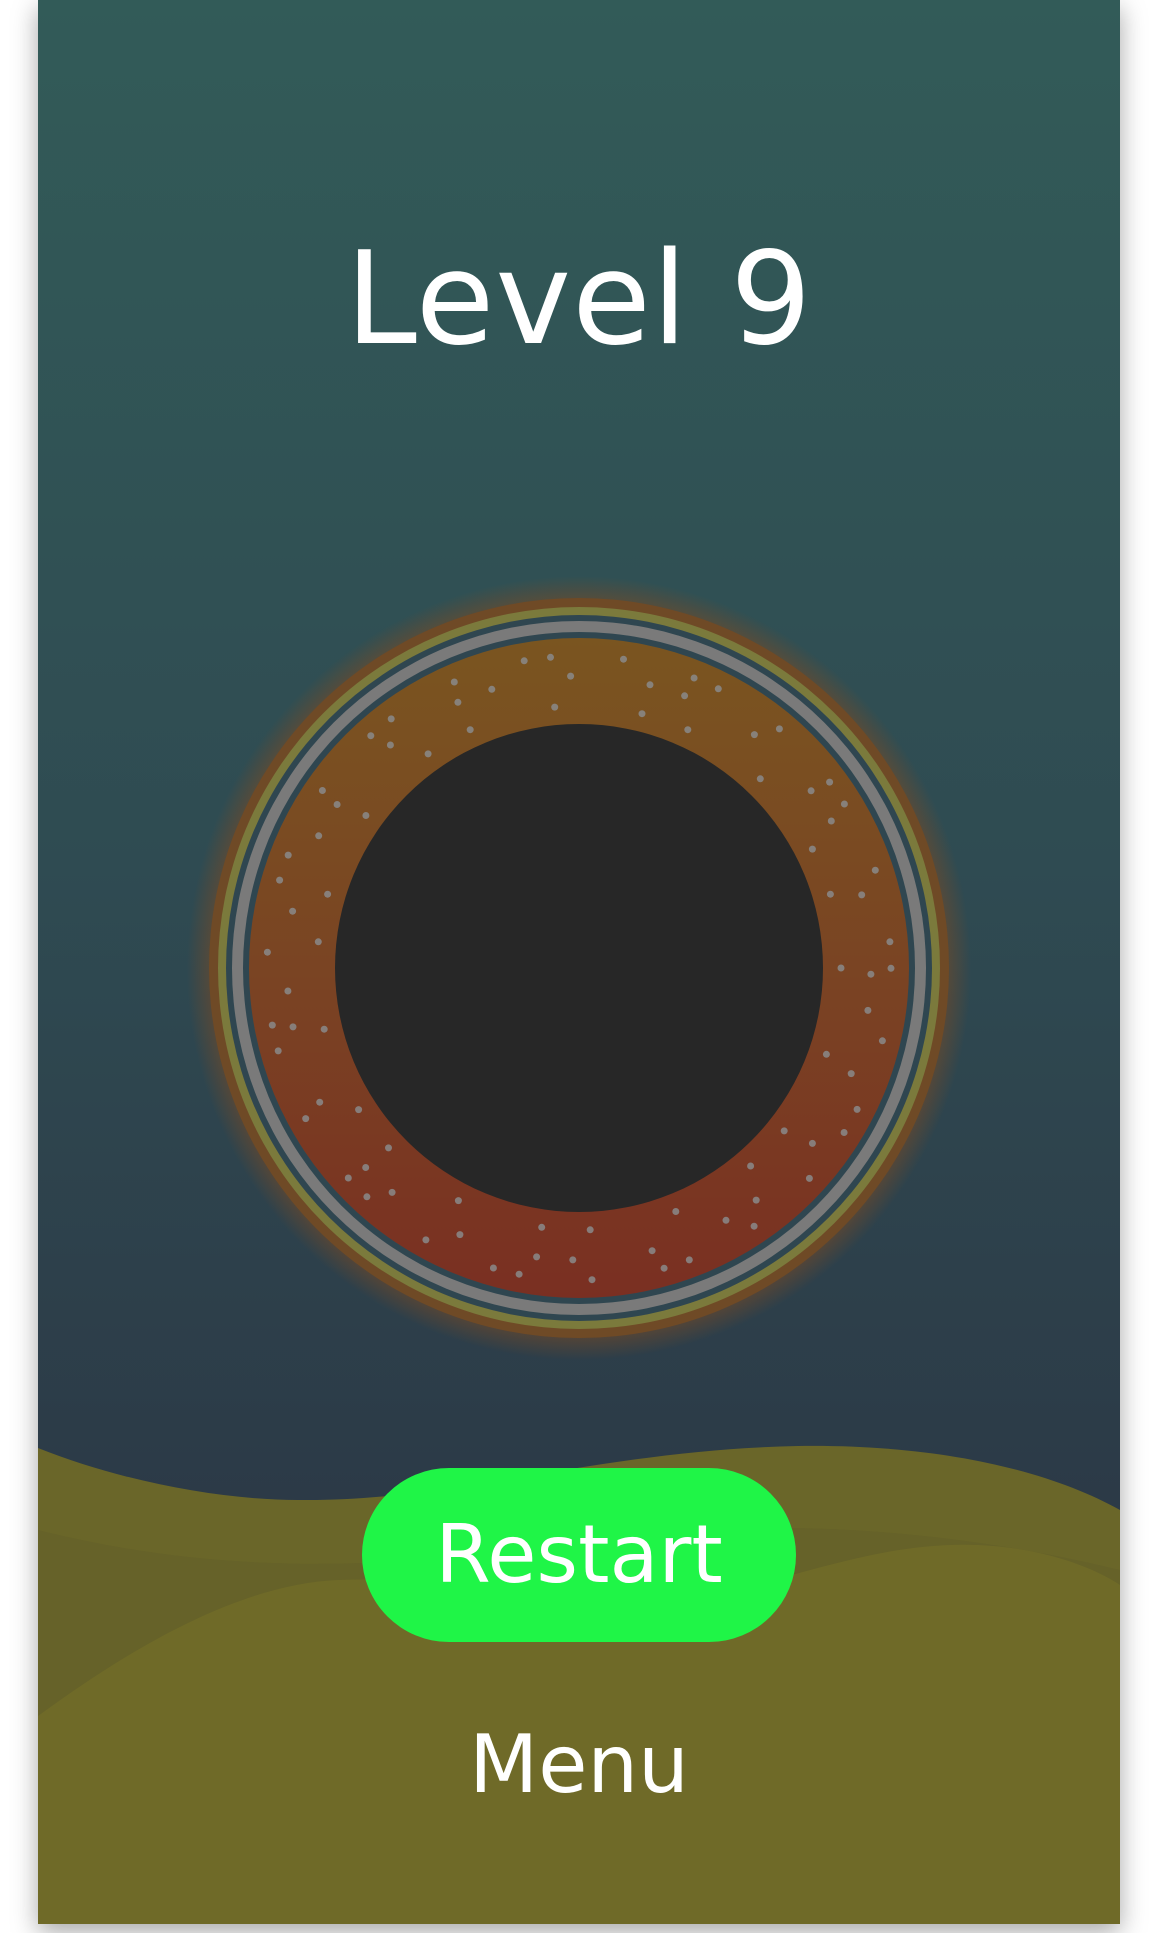 Image resolution: width=1155 pixels, height=1933 pixels. Describe the element at coordinates (579, 1765) in the screenshot. I see `menu-button: Menu` at that location.